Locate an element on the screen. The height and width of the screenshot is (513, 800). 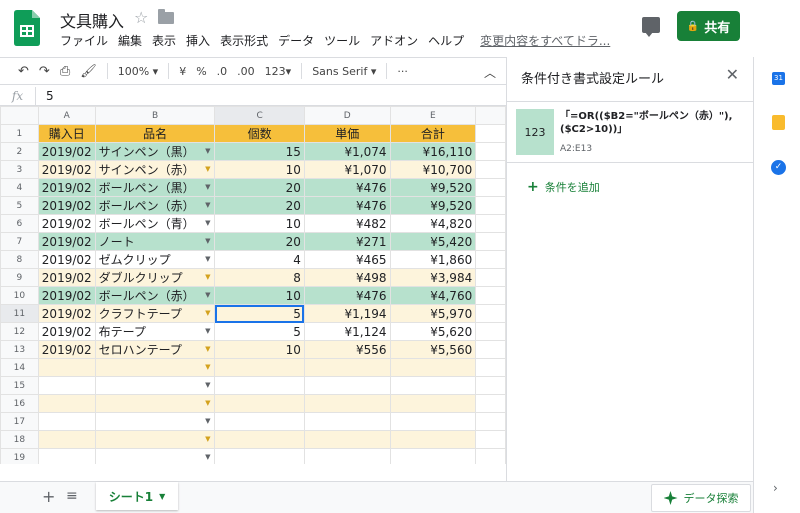
cell-total: ¥10,700 is located at coordinates (433, 169).